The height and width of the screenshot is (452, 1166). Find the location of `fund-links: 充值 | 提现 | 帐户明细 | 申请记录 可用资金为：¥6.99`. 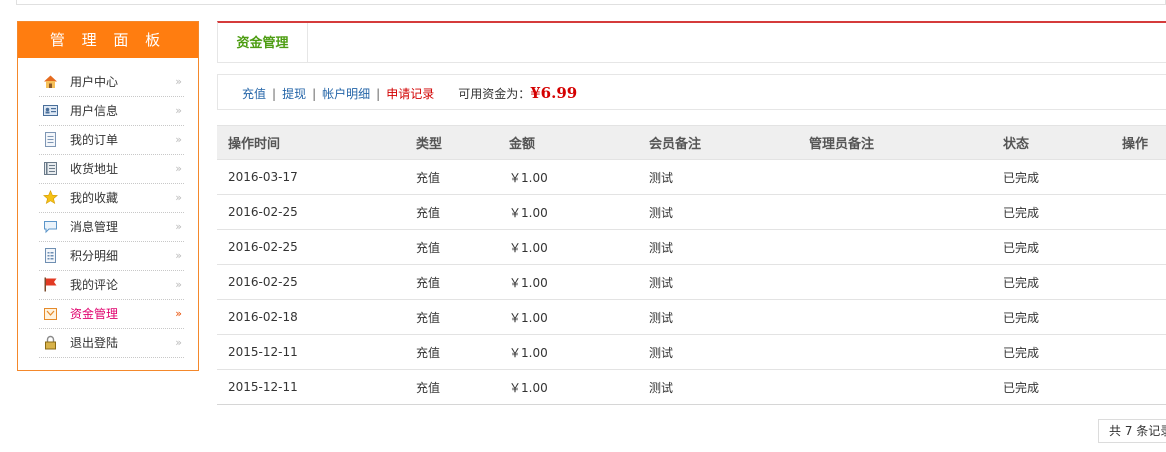

fund-links: 充值 | 提现 | 帐户明细 | 申请记录 可用资金为：¥6.99 is located at coordinates (409, 93).